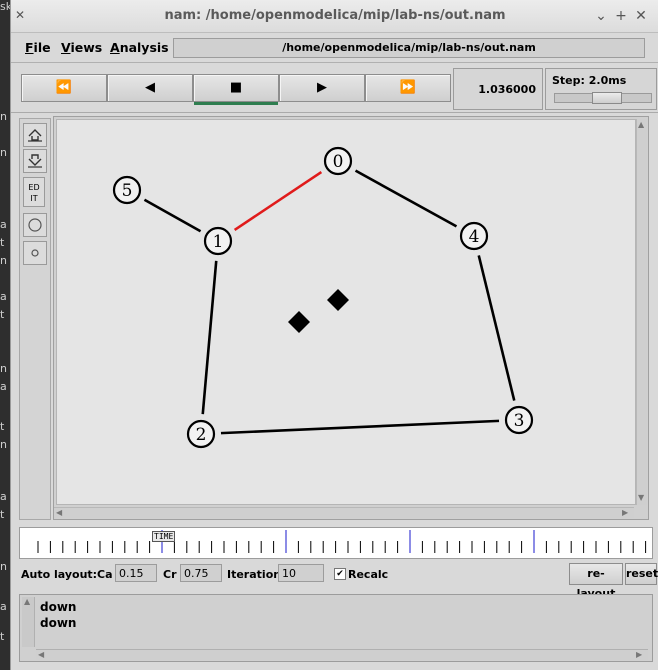  I want to click on scroll-down-icon: ▼, so click(641, 497).